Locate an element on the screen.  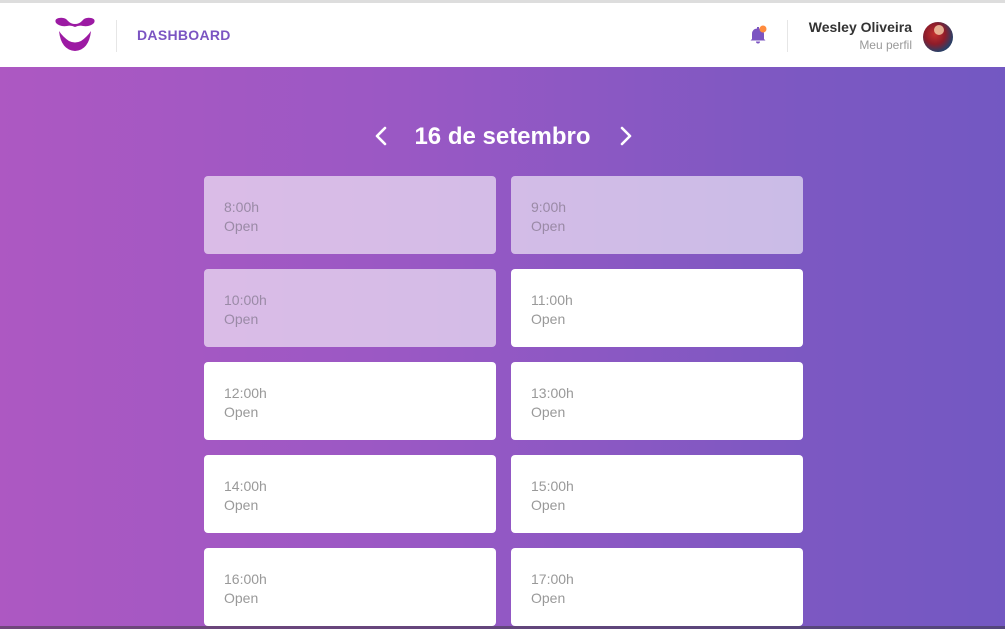
chevron-right-icon is located at coordinates (625, 136).